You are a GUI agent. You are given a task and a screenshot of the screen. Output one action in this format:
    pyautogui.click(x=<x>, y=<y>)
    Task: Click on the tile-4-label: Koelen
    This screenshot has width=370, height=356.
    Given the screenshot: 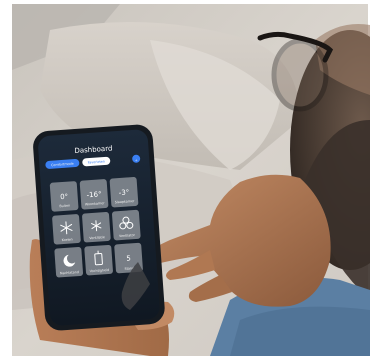 What is the action you would take?
    pyautogui.click(x=67, y=239)
    